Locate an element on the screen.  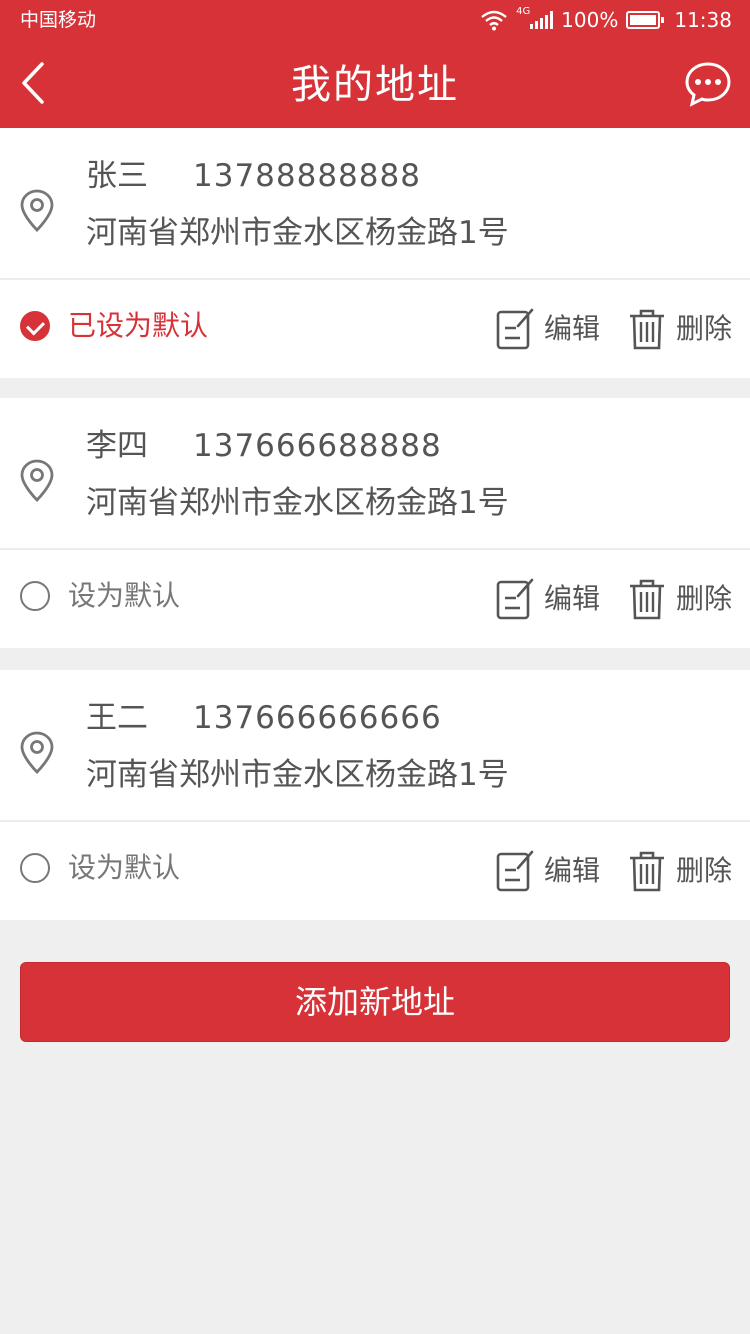
recipient-phone: 13788888888 is located at coordinates (307, 176).